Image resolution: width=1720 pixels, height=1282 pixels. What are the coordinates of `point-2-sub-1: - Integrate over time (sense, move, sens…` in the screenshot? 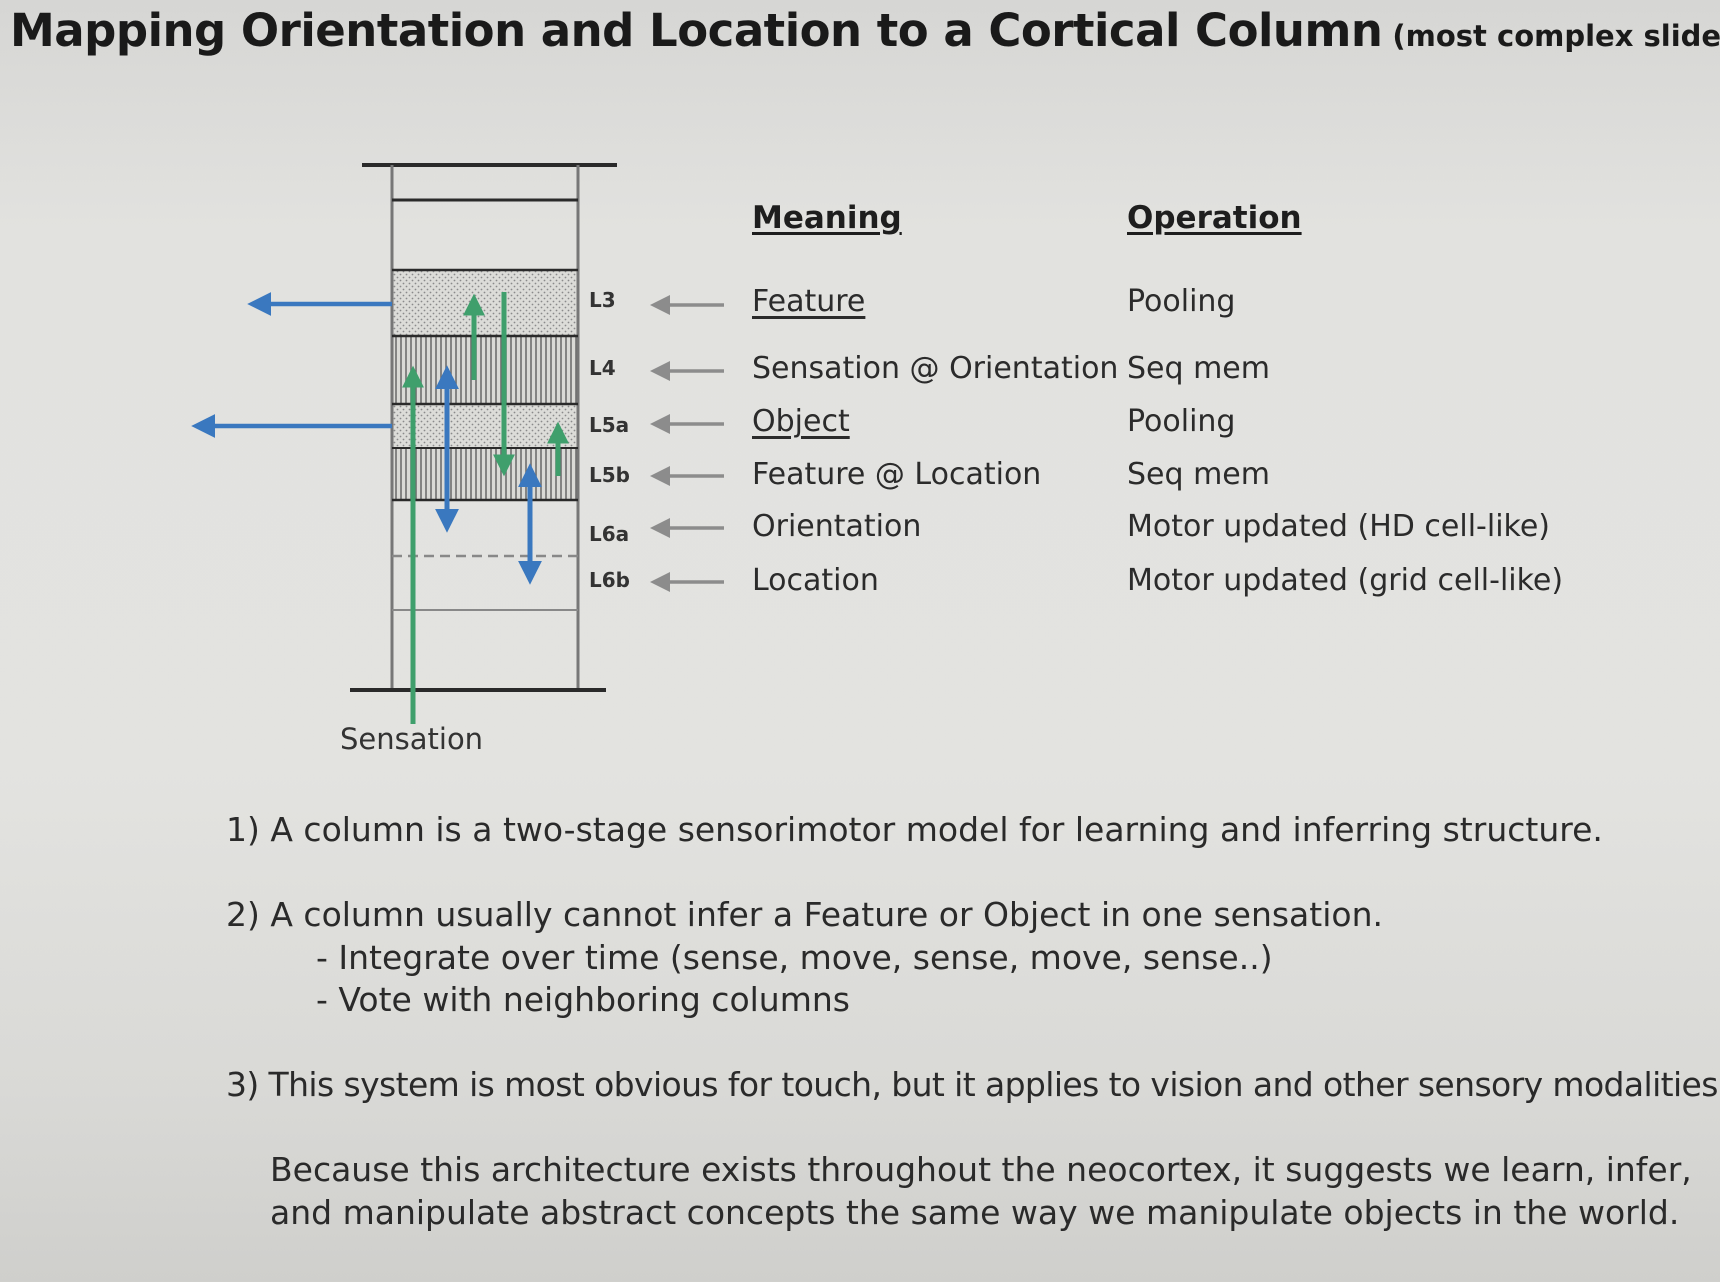 It's located at (794, 957).